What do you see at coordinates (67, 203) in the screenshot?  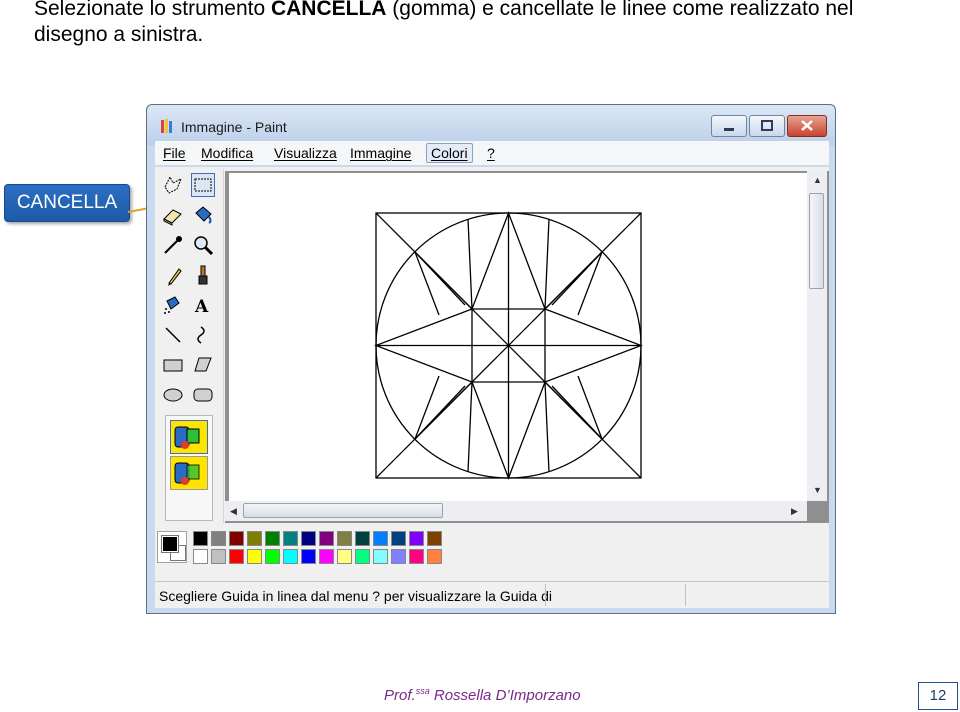 I see `cancella-callout: CANCELLA` at bounding box center [67, 203].